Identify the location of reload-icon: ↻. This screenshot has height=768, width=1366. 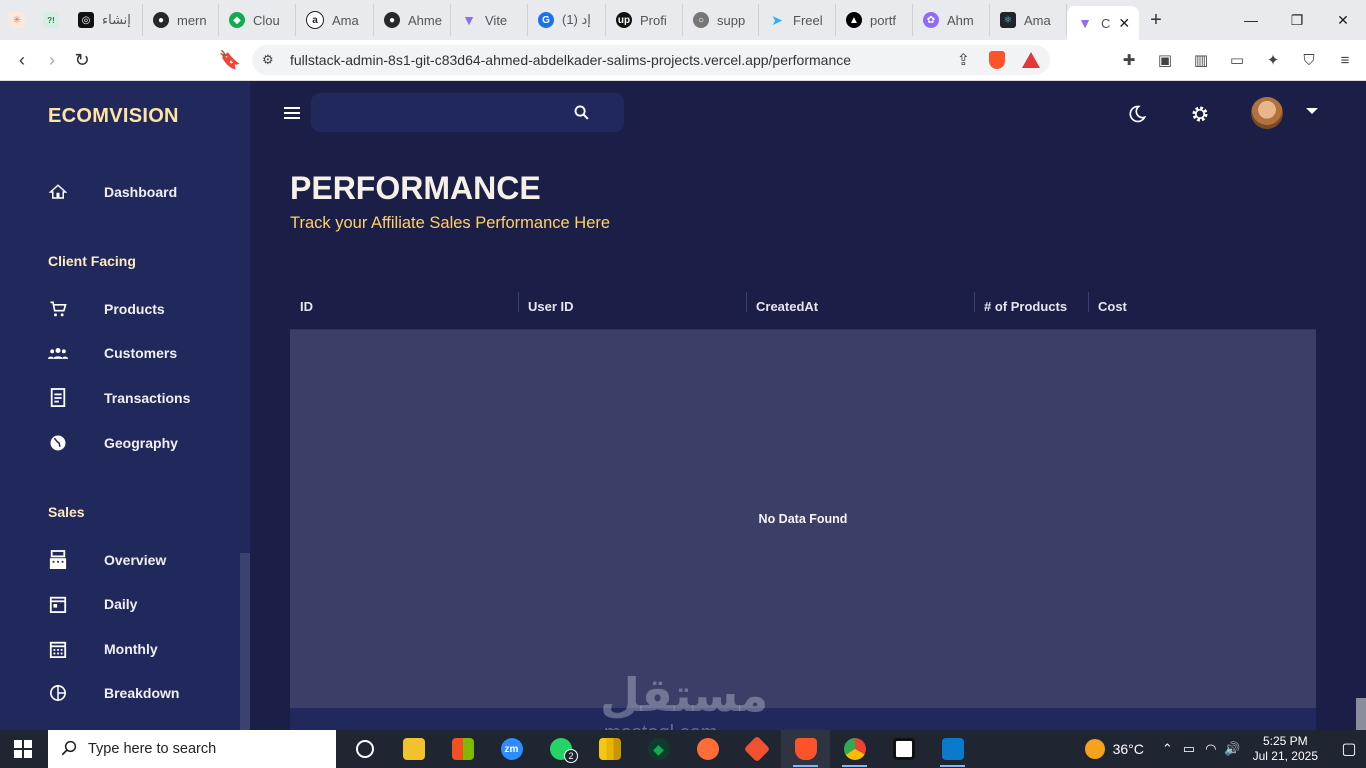
(82, 60).